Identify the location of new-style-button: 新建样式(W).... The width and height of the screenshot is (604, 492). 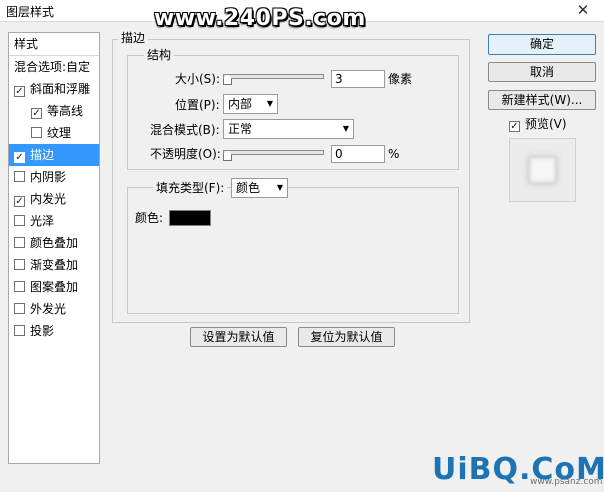
(542, 100).